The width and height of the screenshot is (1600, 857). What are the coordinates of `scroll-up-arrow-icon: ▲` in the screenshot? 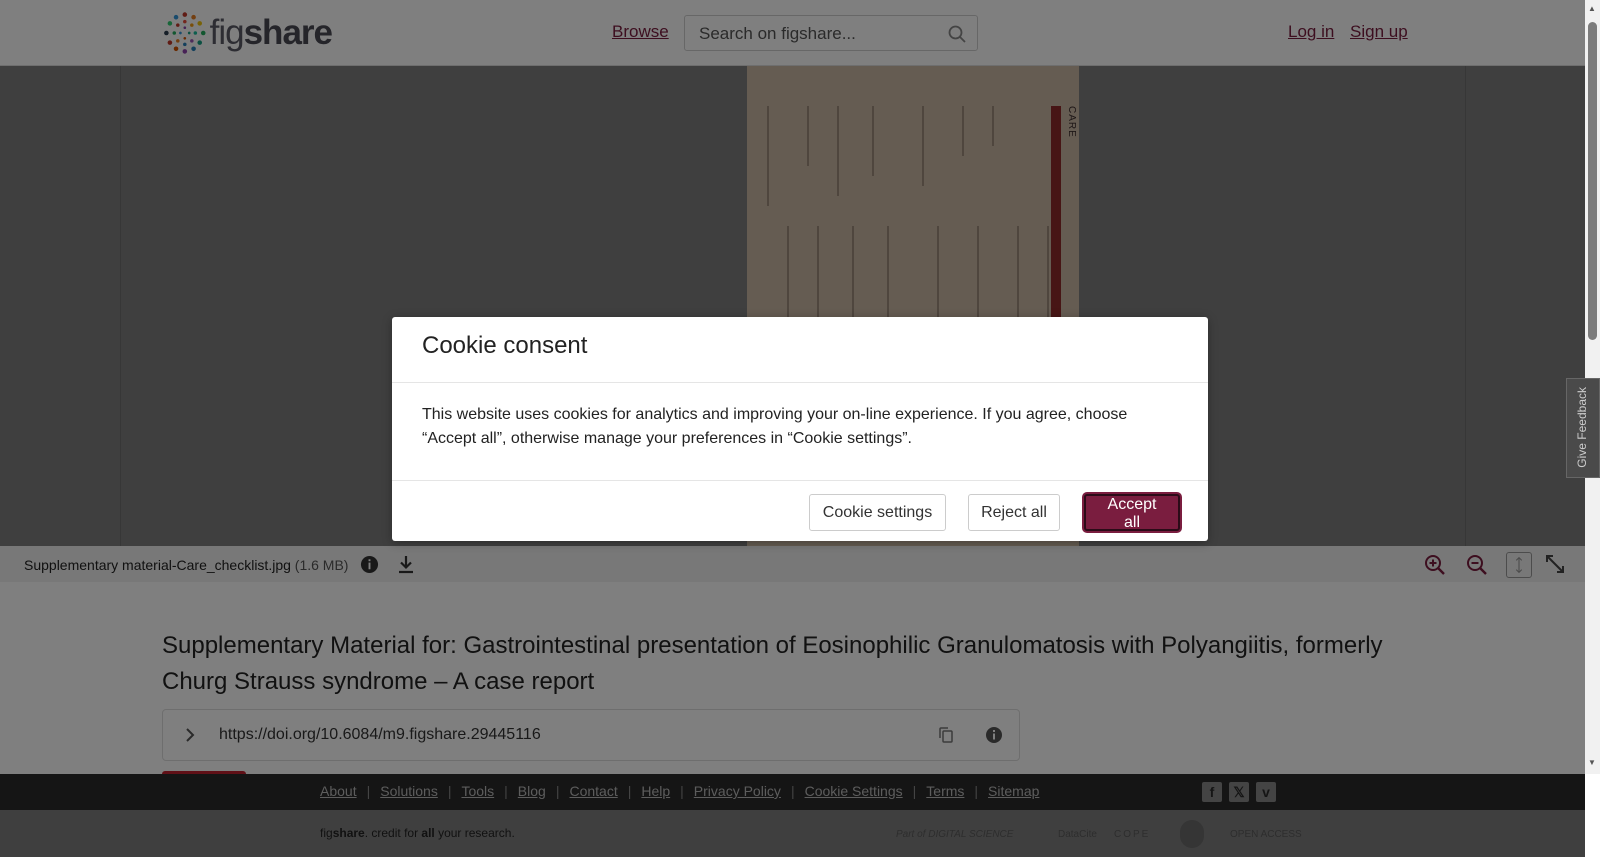 It's located at (1592, 8).